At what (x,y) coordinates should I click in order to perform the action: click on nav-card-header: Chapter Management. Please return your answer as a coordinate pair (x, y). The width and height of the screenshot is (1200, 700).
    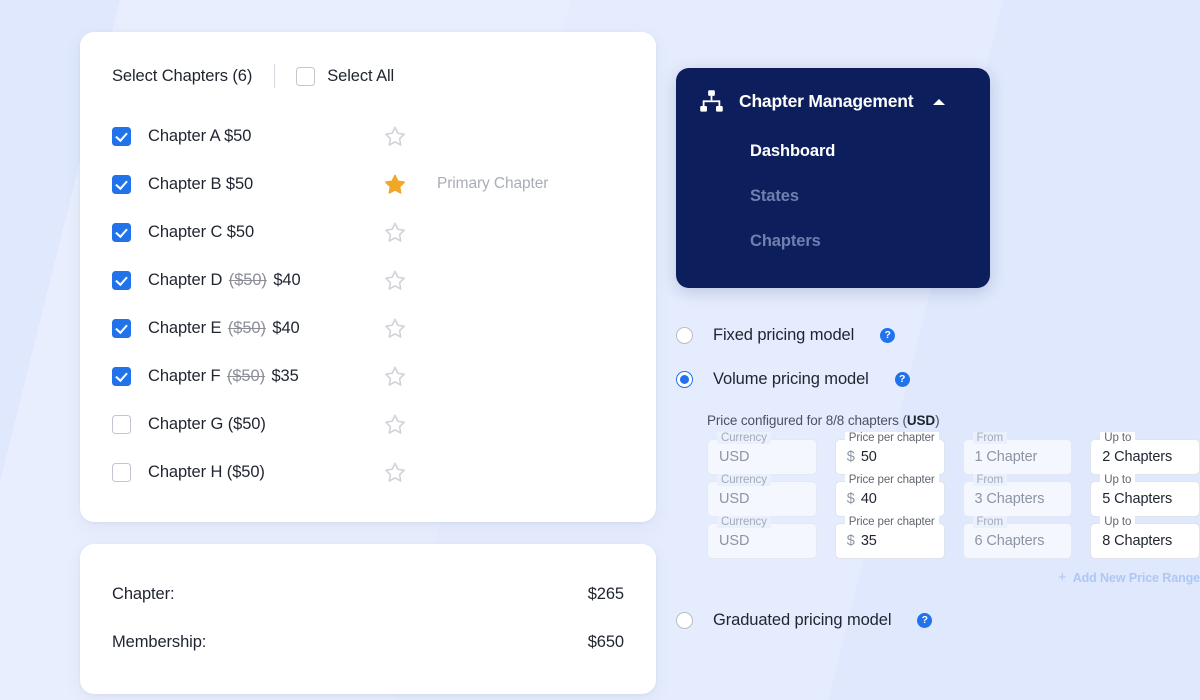
    Looking at the image, I should click on (833, 101).